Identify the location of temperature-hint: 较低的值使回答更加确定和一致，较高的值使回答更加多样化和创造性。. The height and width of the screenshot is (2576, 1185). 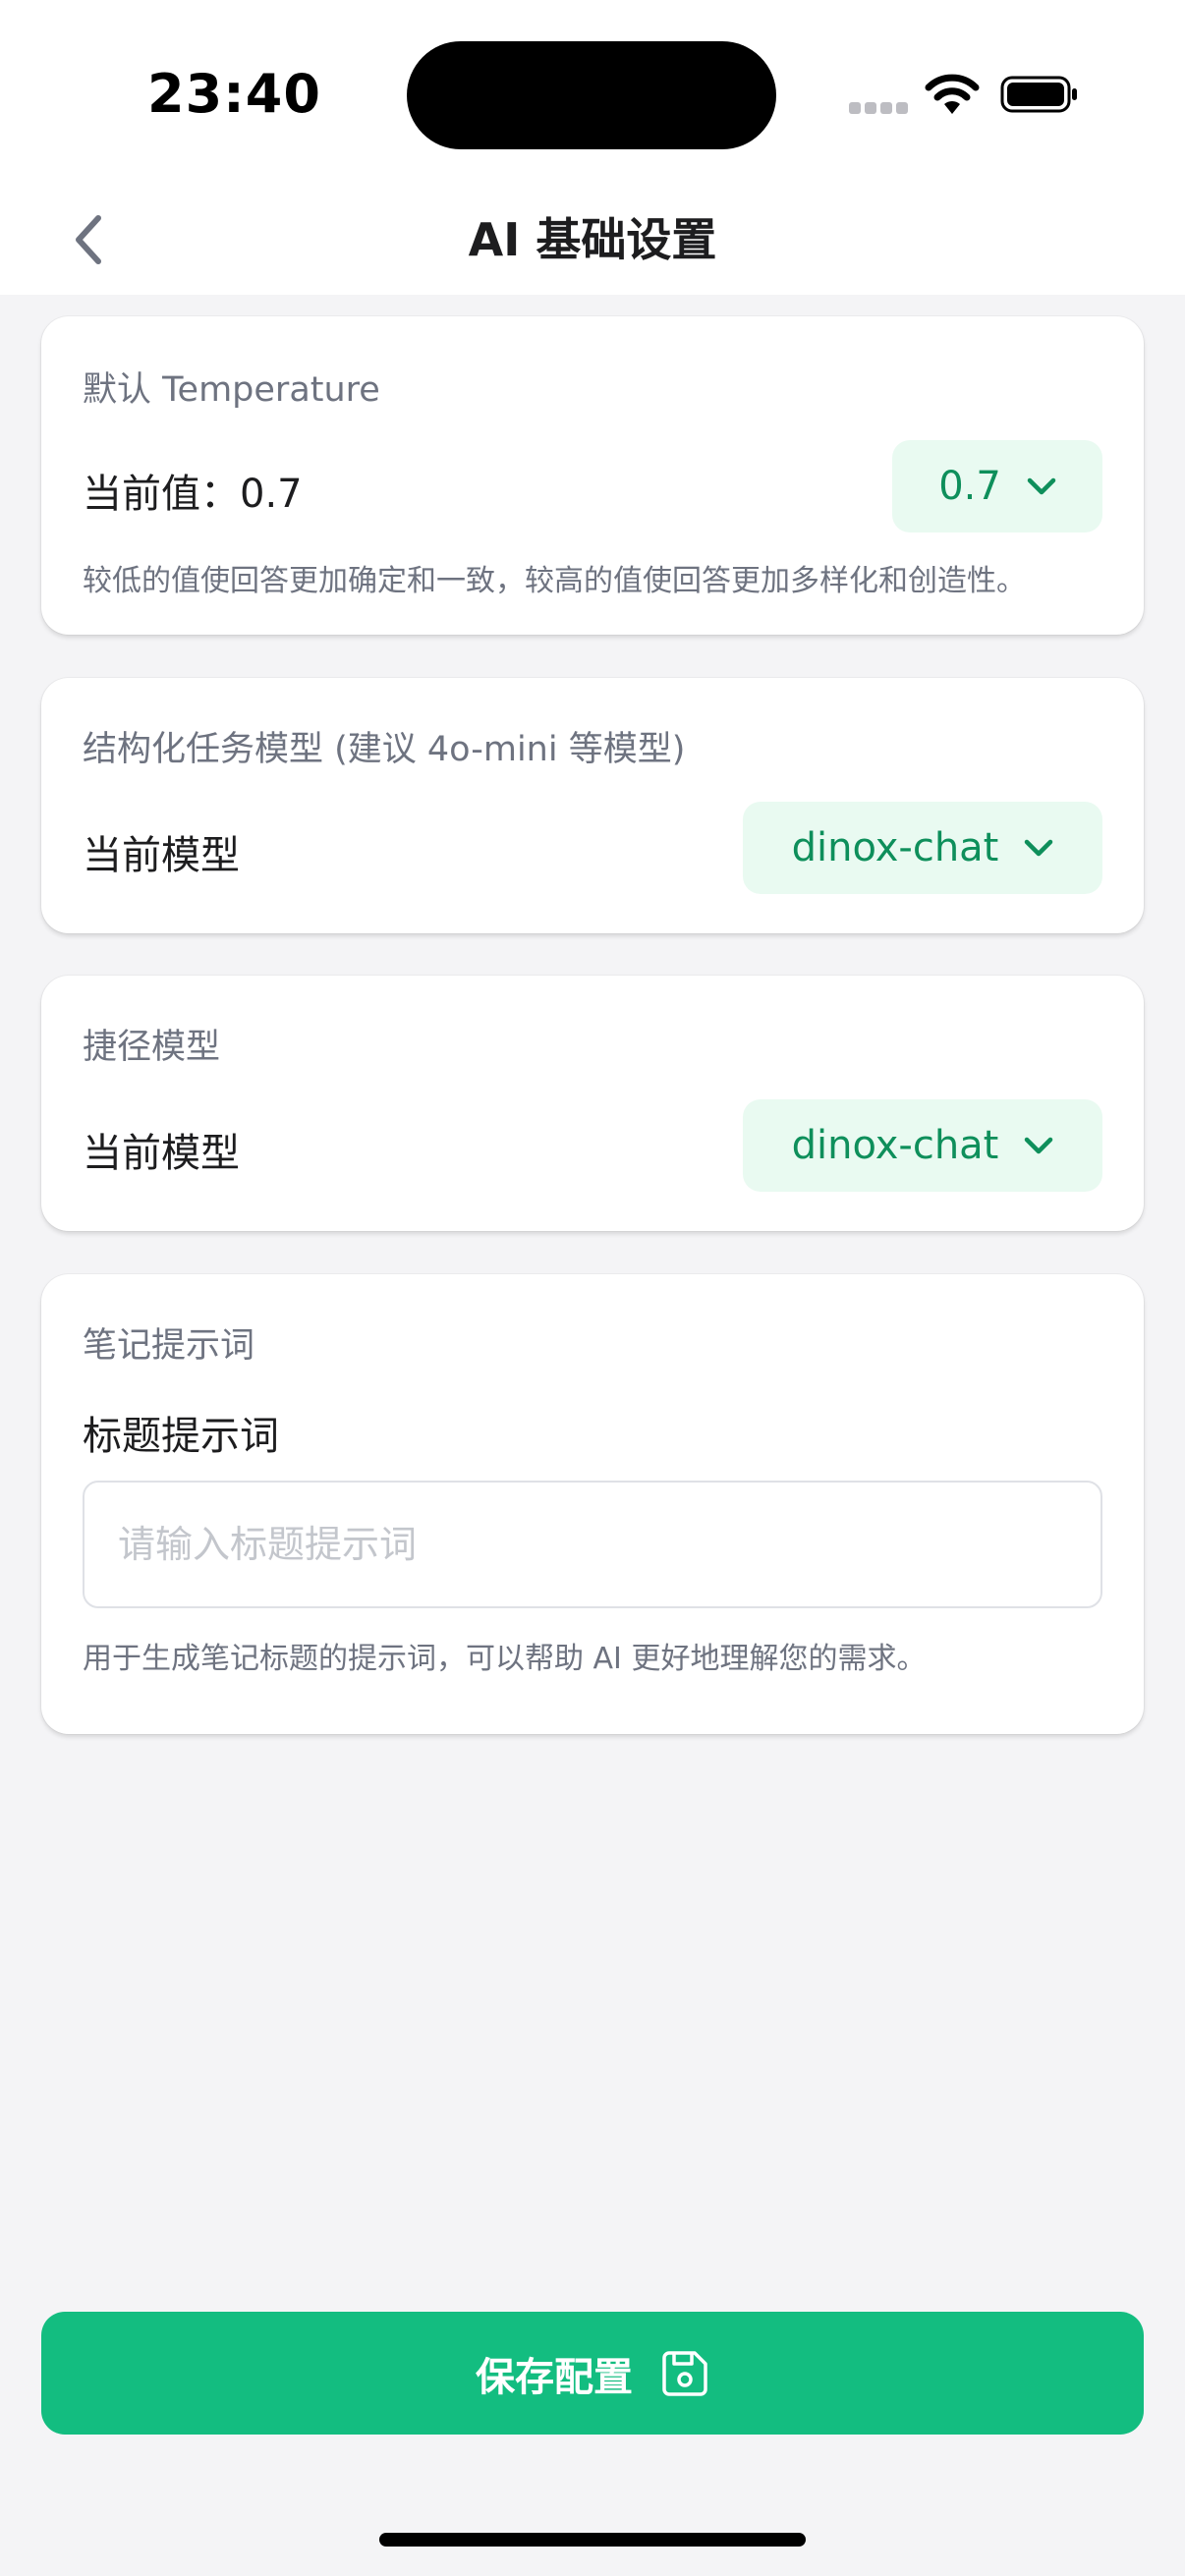
(554, 581).